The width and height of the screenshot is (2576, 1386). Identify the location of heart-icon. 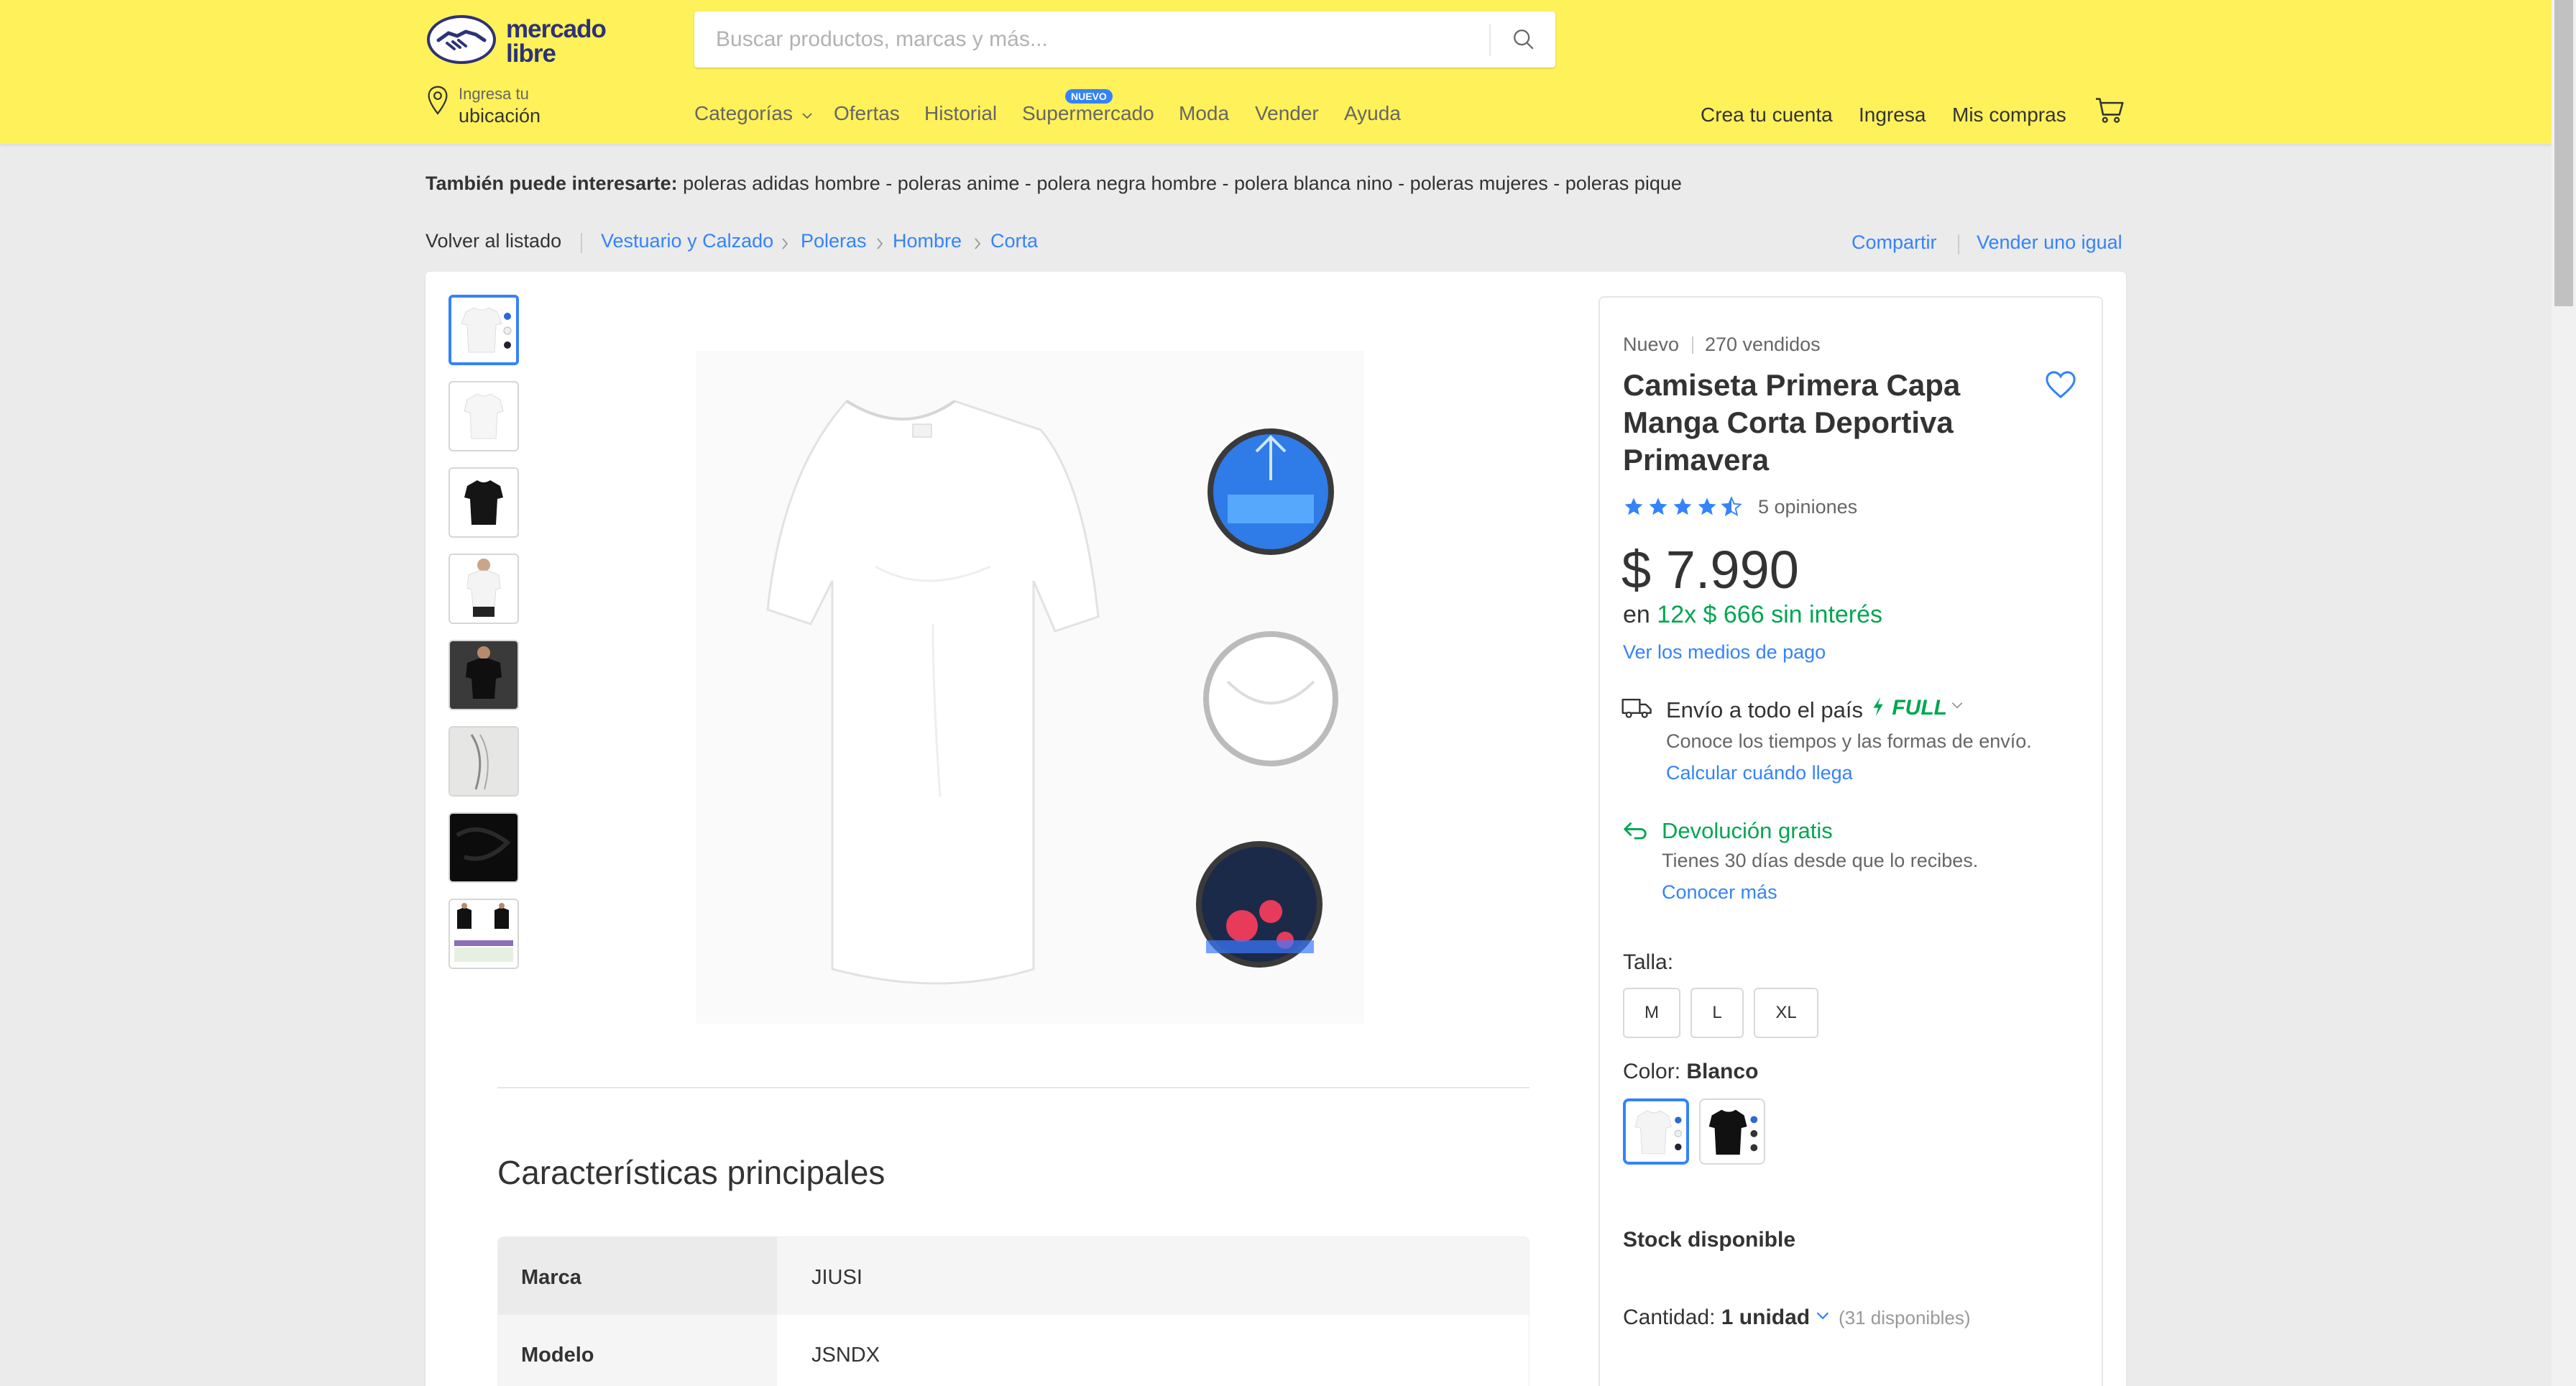
(2061, 385).